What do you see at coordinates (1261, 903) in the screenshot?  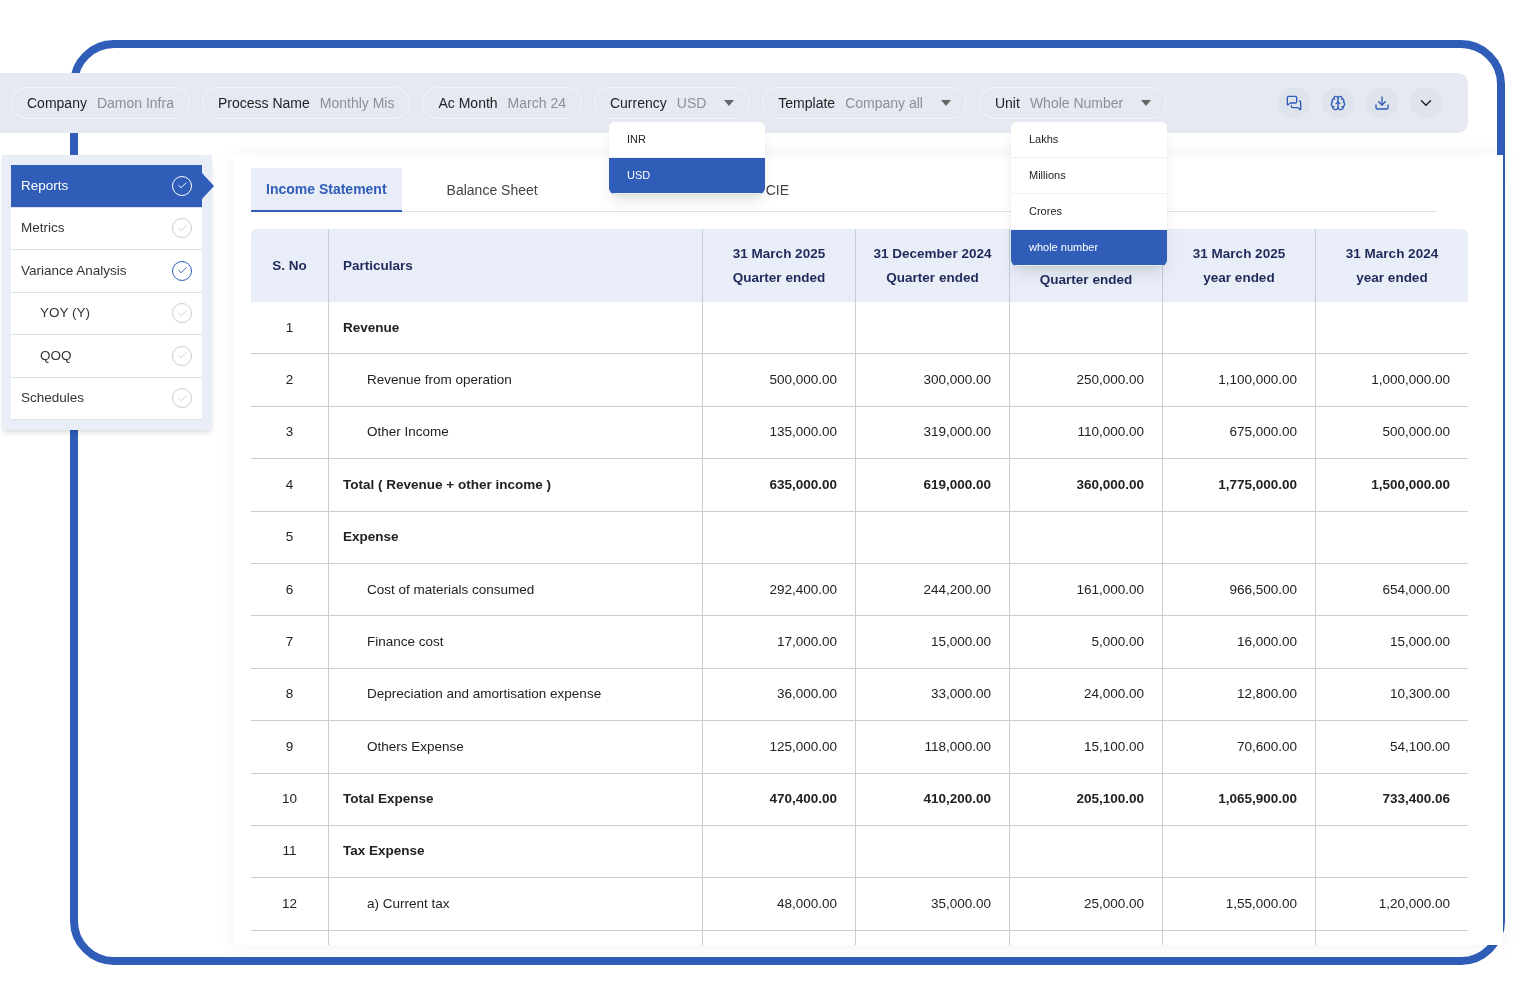 I see `table-cell-text: 1,55,000.00` at bounding box center [1261, 903].